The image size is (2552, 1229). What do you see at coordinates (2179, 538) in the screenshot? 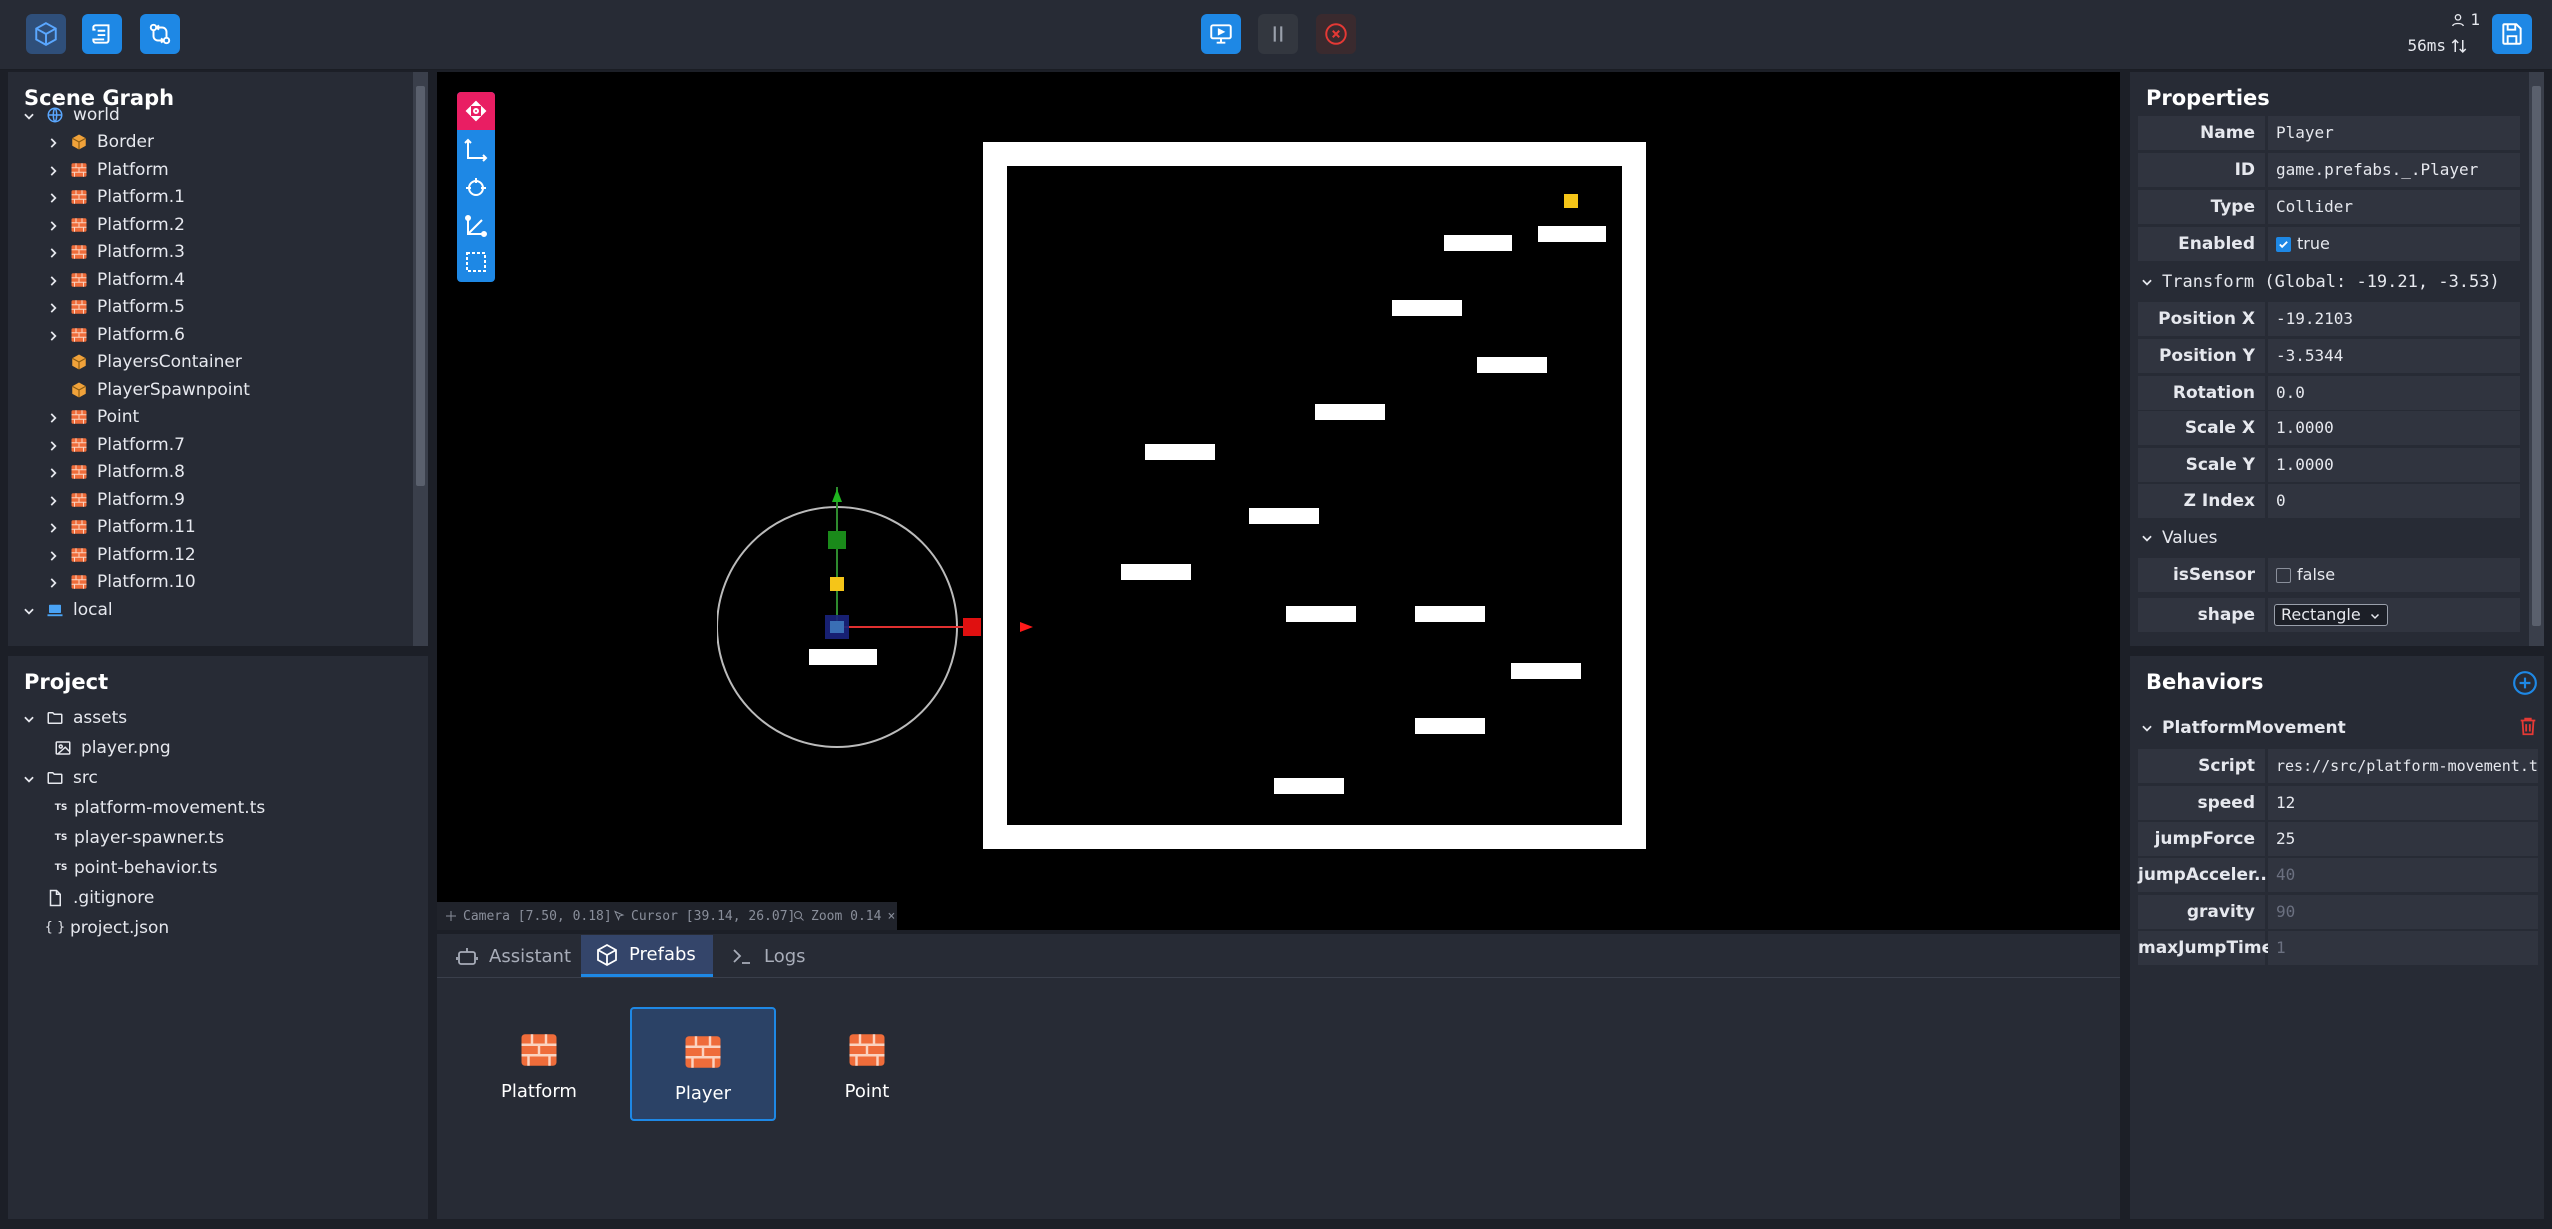
I see `values-section-header: Values` at bounding box center [2179, 538].